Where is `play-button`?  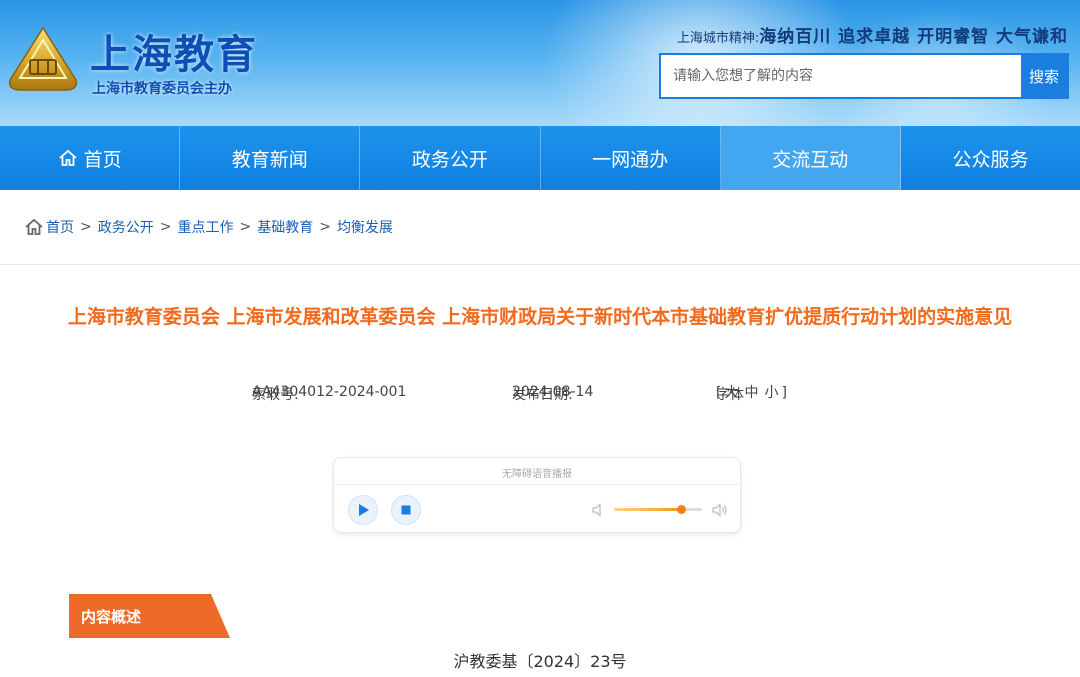 play-button is located at coordinates (363, 510).